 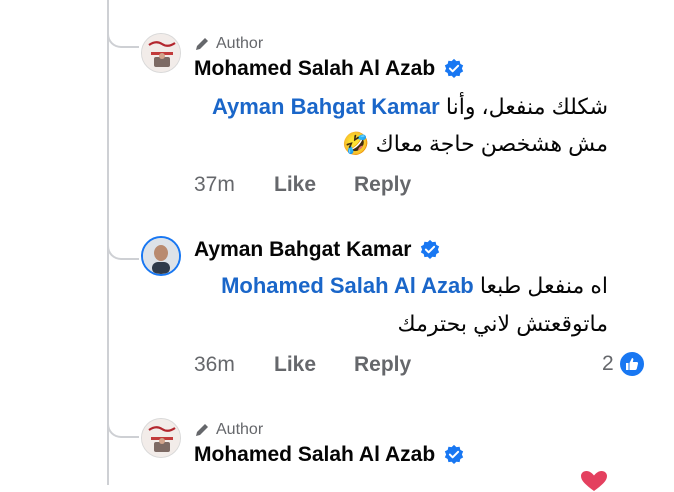 What do you see at coordinates (314, 455) in the screenshot?
I see `commenter-name: Mohamed Salah Al Azab` at bounding box center [314, 455].